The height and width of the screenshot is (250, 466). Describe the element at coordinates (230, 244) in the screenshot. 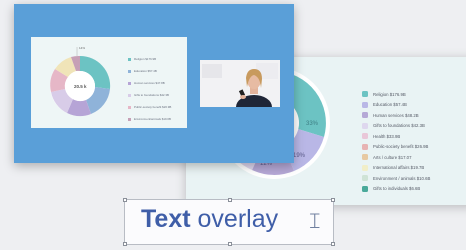

I see `resize-handle-bottom-middle` at that location.